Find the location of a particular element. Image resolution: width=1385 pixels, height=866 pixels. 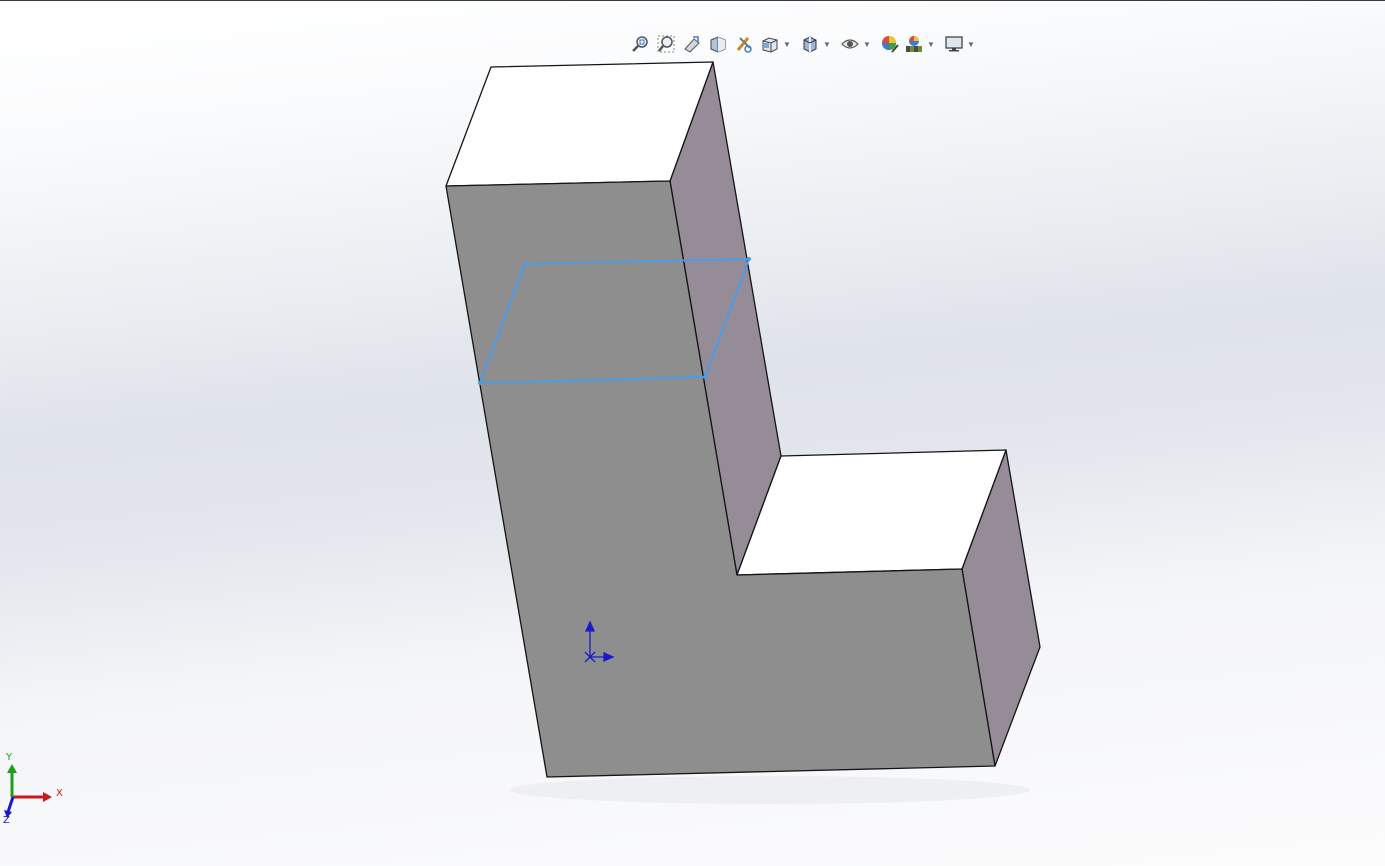

zoom-to-fit-button is located at coordinates (640, 44).